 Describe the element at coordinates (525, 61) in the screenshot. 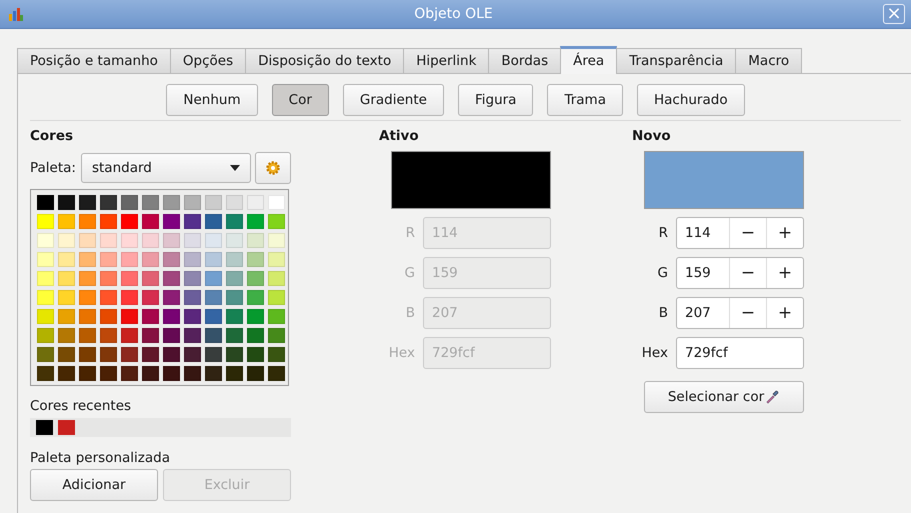

I see `tab: Bordas` at that location.